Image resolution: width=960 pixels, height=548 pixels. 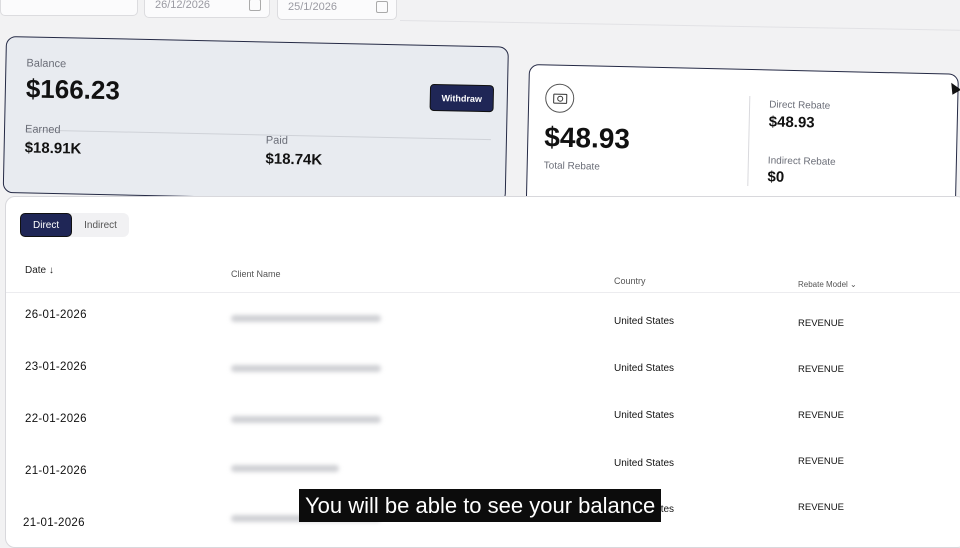 What do you see at coordinates (312, 7) in the screenshot?
I see `end-date-value: 25/1/2026` at bounding box center [312, 7].